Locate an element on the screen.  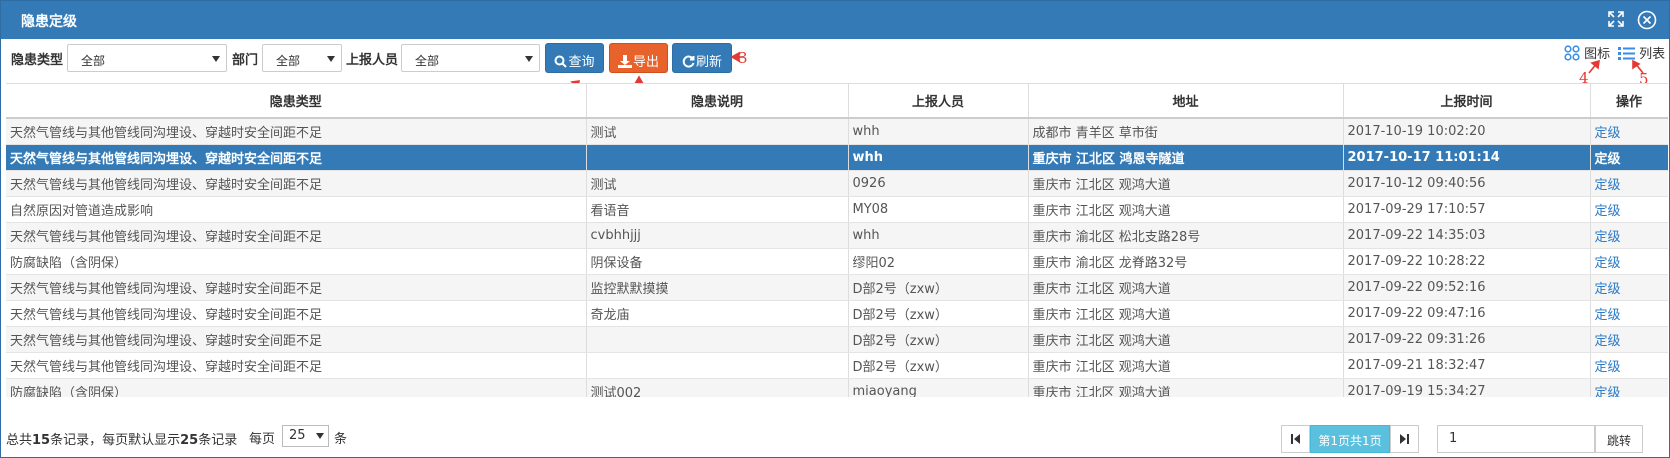
first-page-button is located at coordinates (1295, 439).